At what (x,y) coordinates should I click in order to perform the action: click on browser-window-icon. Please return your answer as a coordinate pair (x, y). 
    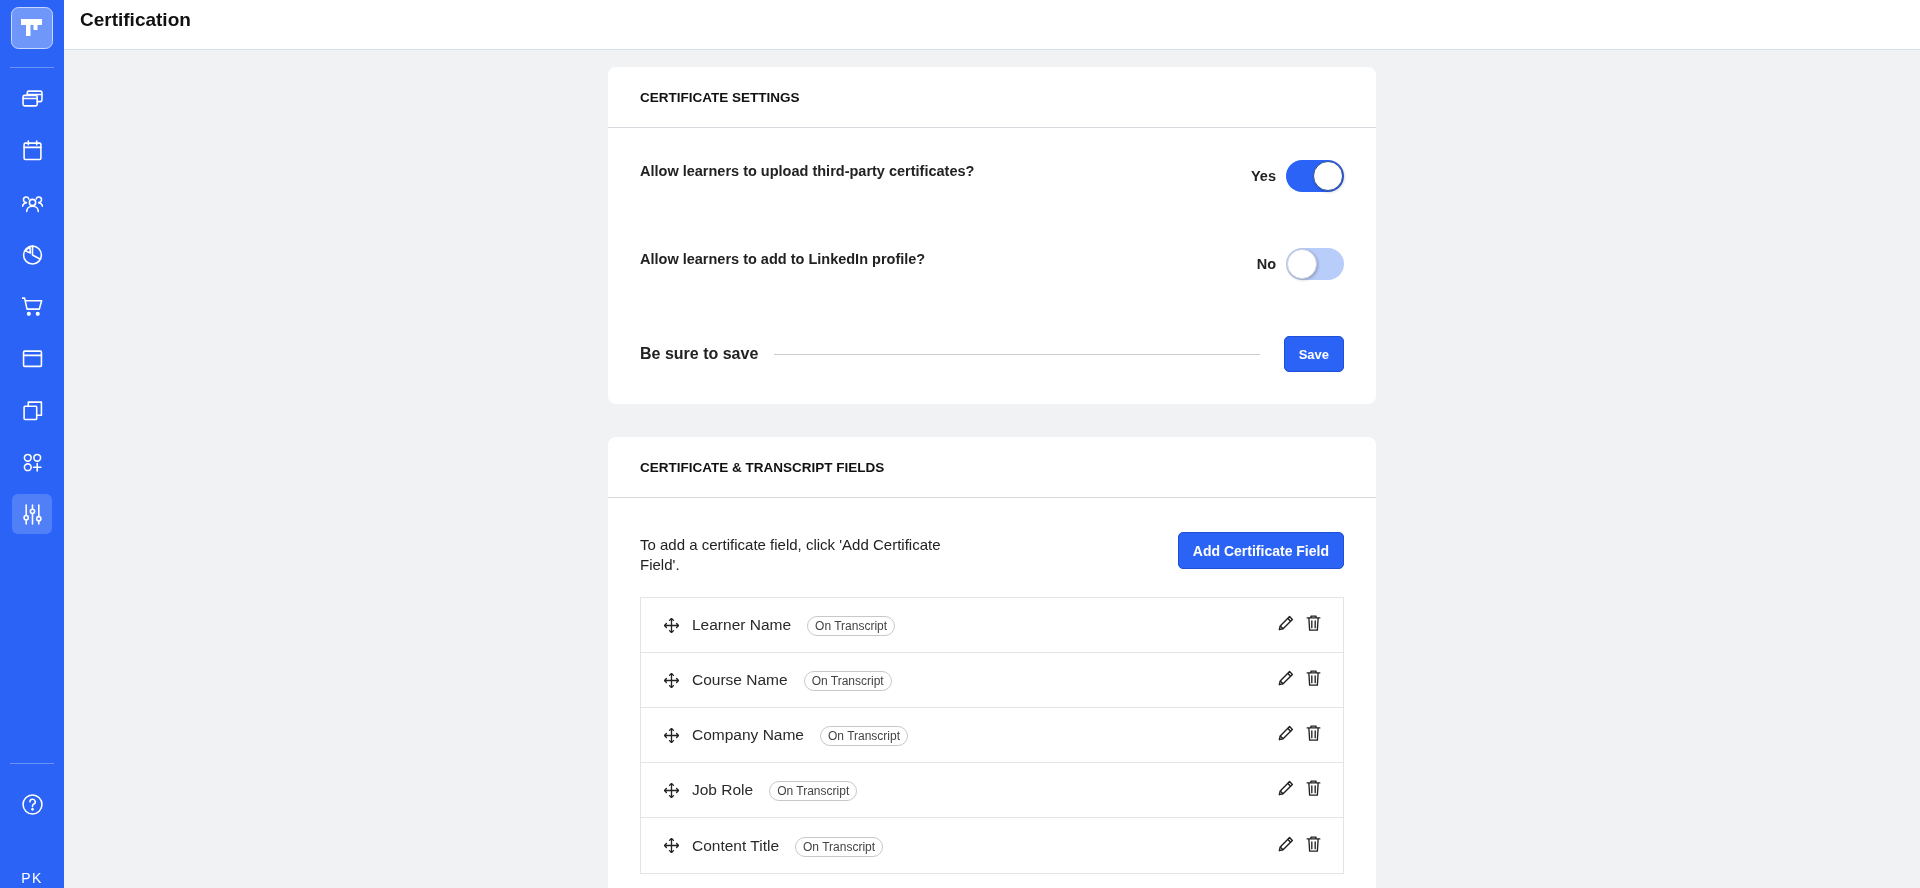
    Looking at the image, I should click on (32, 358).